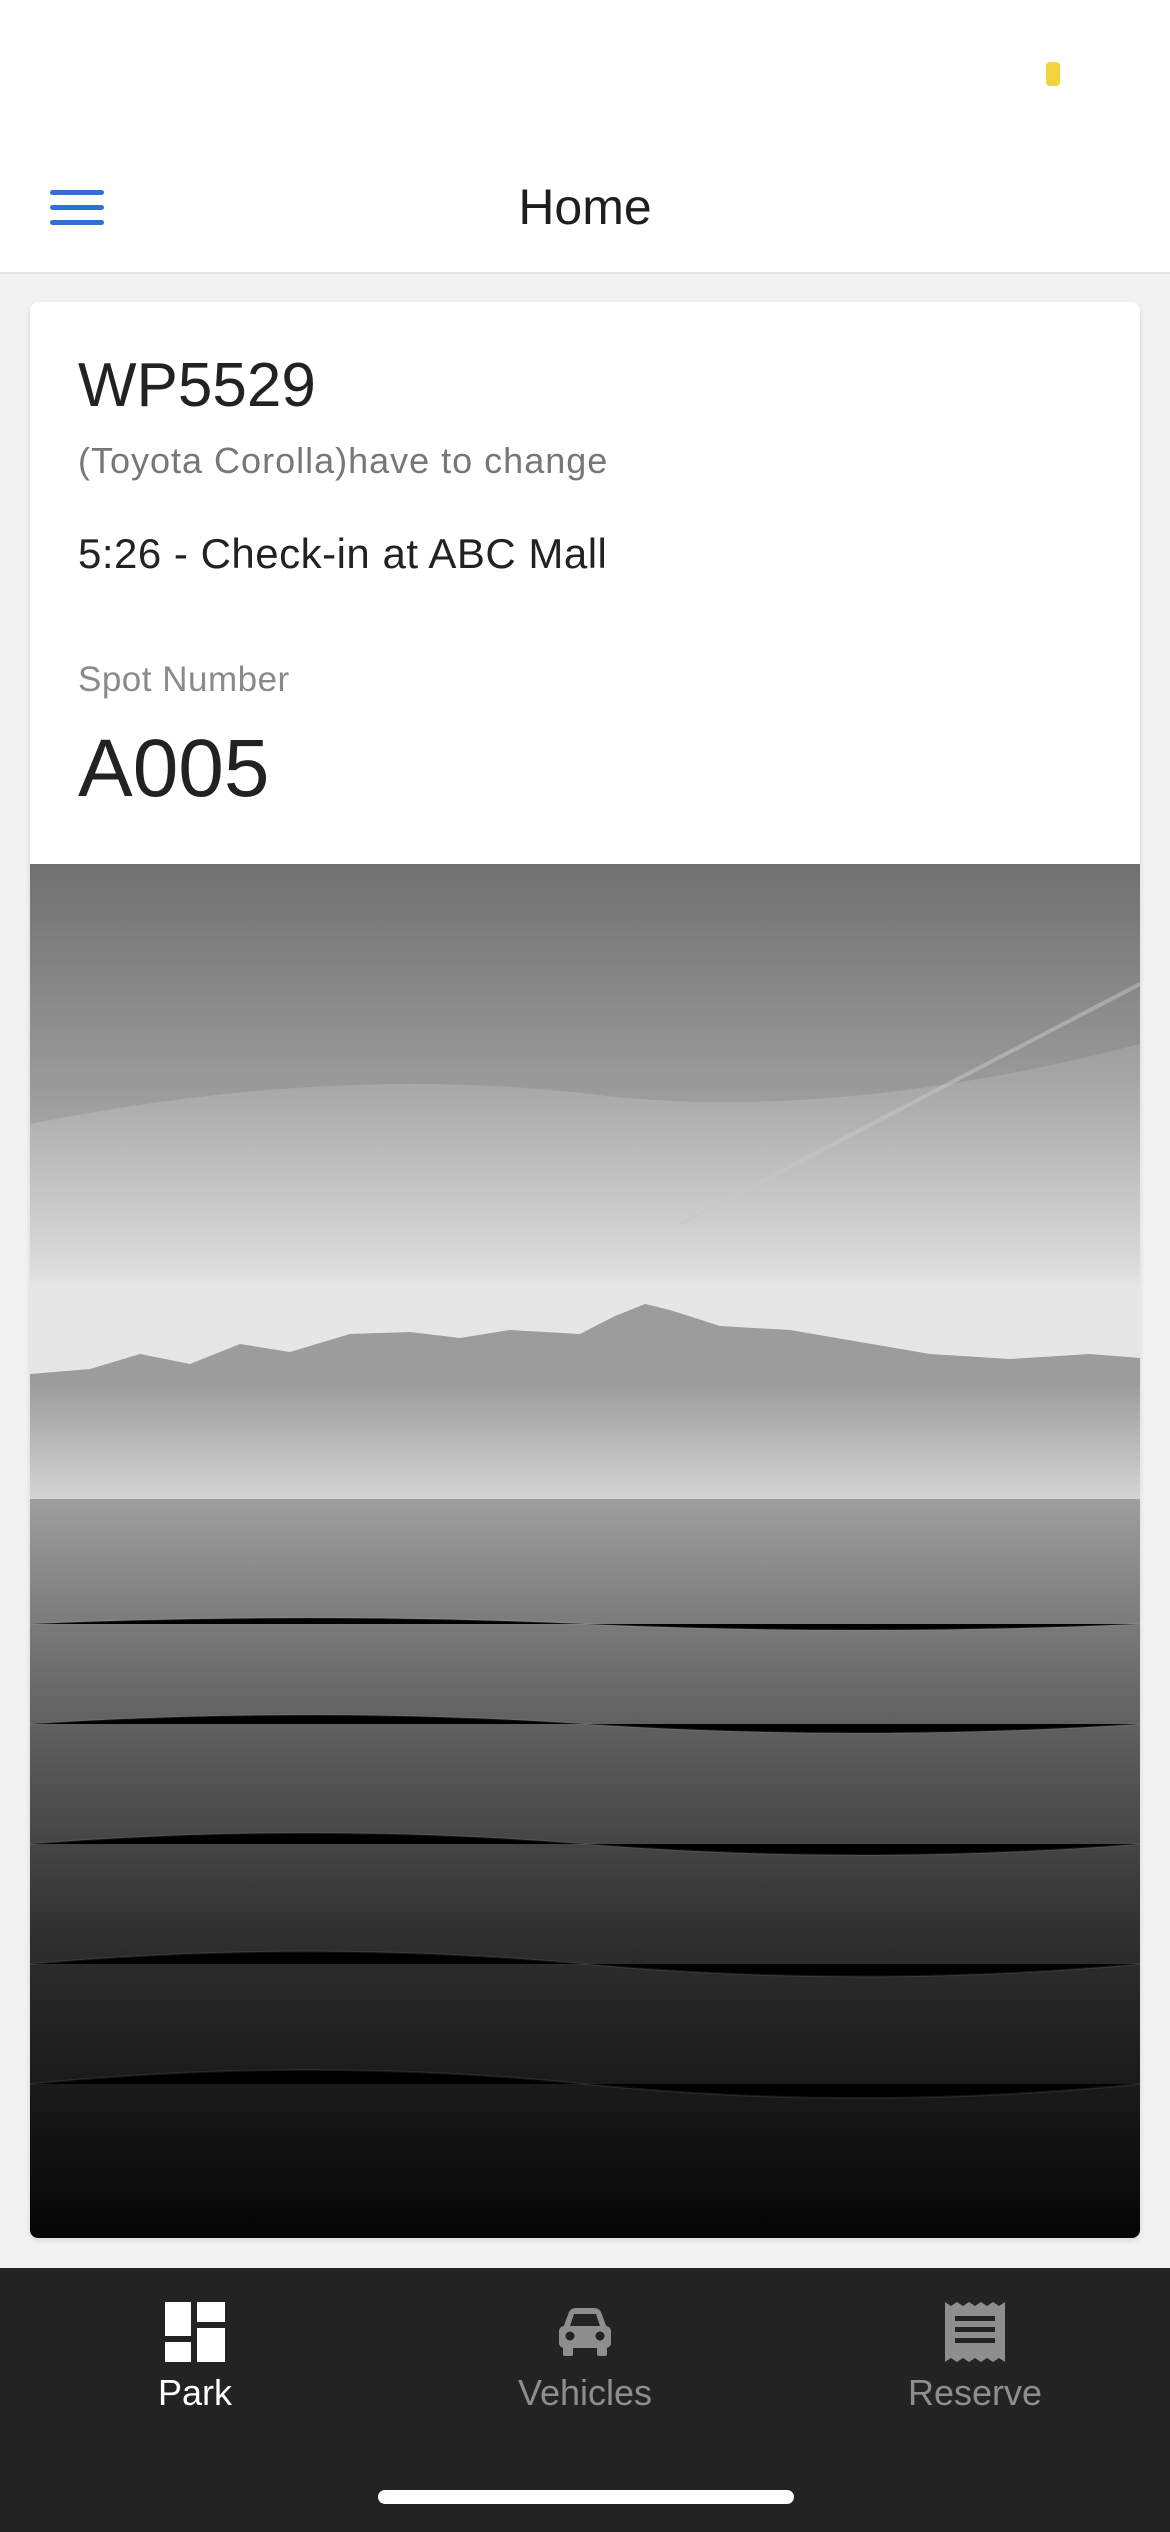 This screenshot has width=1170, height=2532. I want to click on checkin-info: 5:26 - Check-in at ABC Mall, so click(343, 553).